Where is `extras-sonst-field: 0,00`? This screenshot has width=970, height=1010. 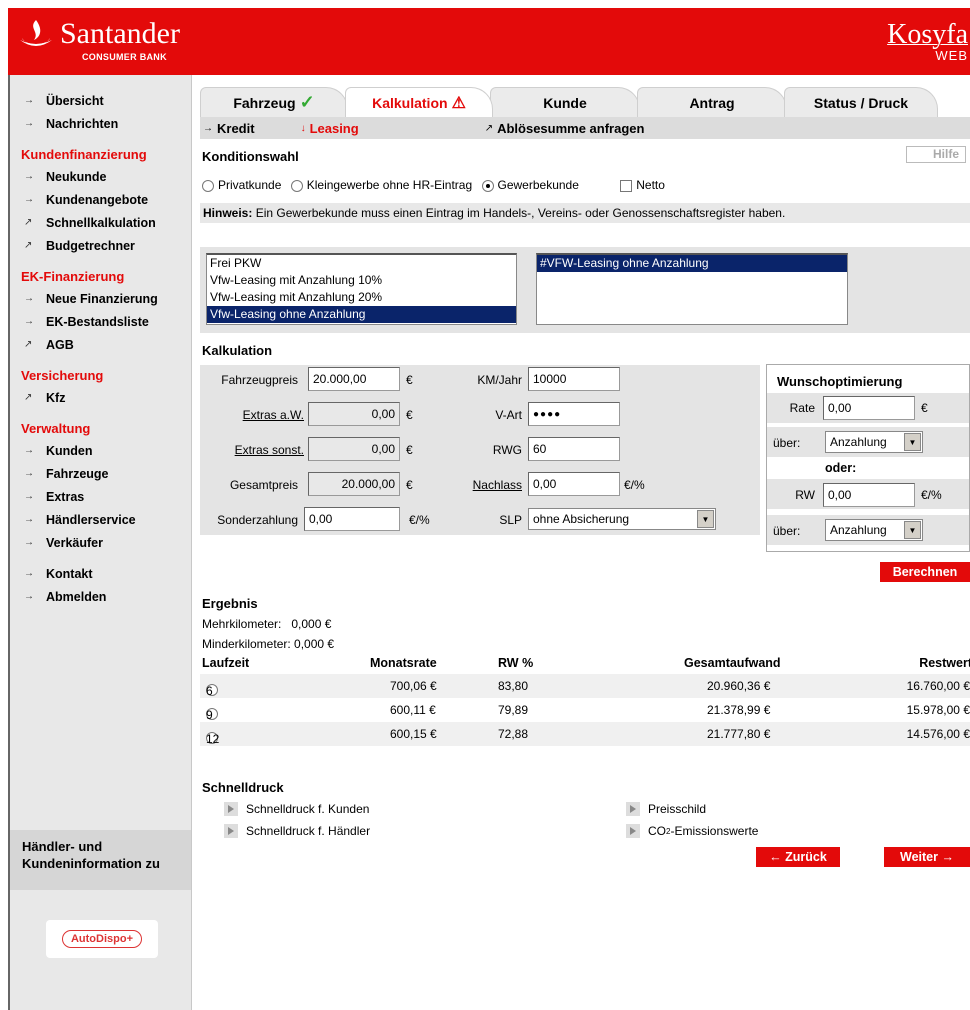
extras-sonst-field: 0,00 is located at coordinates (354, 449).